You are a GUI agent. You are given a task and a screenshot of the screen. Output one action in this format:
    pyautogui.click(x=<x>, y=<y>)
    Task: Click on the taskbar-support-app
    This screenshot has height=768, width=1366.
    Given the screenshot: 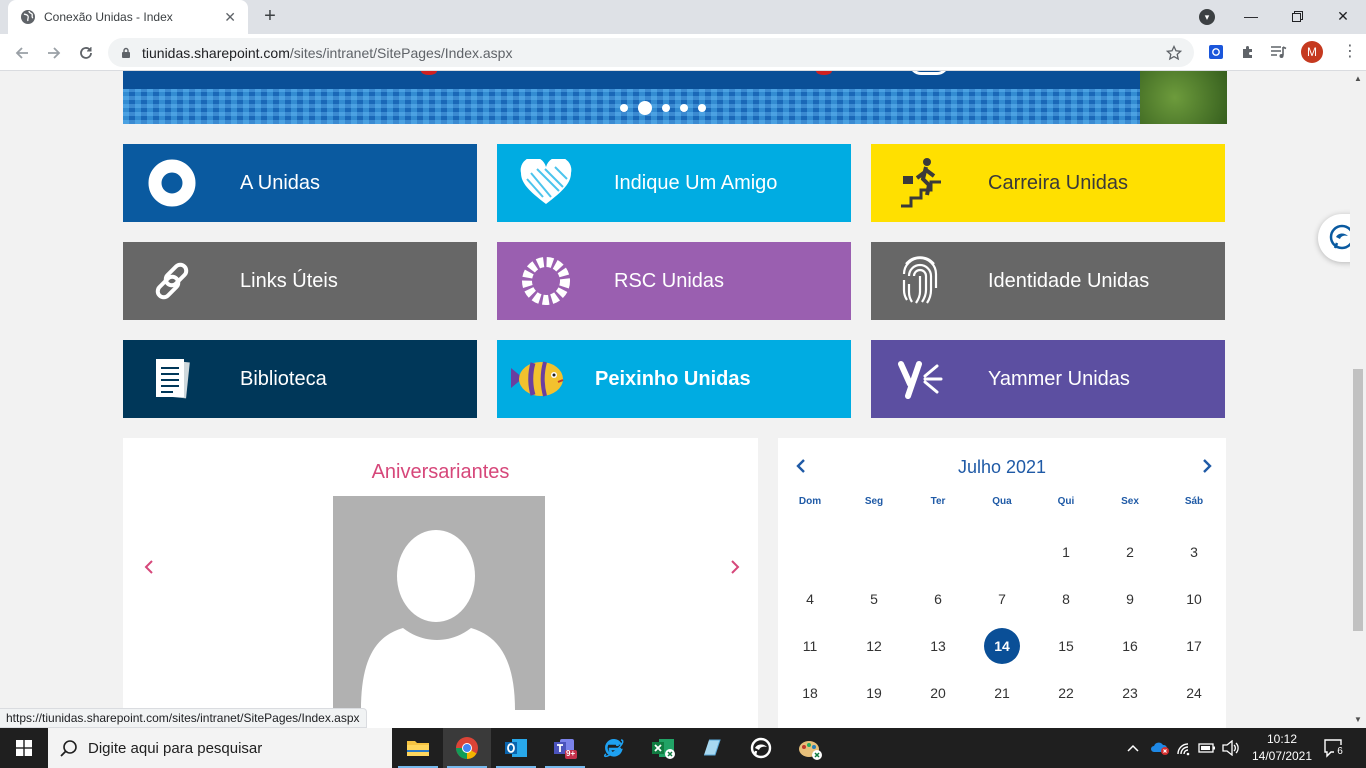 What is the action you would take?
    pyautogui.click(x=761, y=748)
    